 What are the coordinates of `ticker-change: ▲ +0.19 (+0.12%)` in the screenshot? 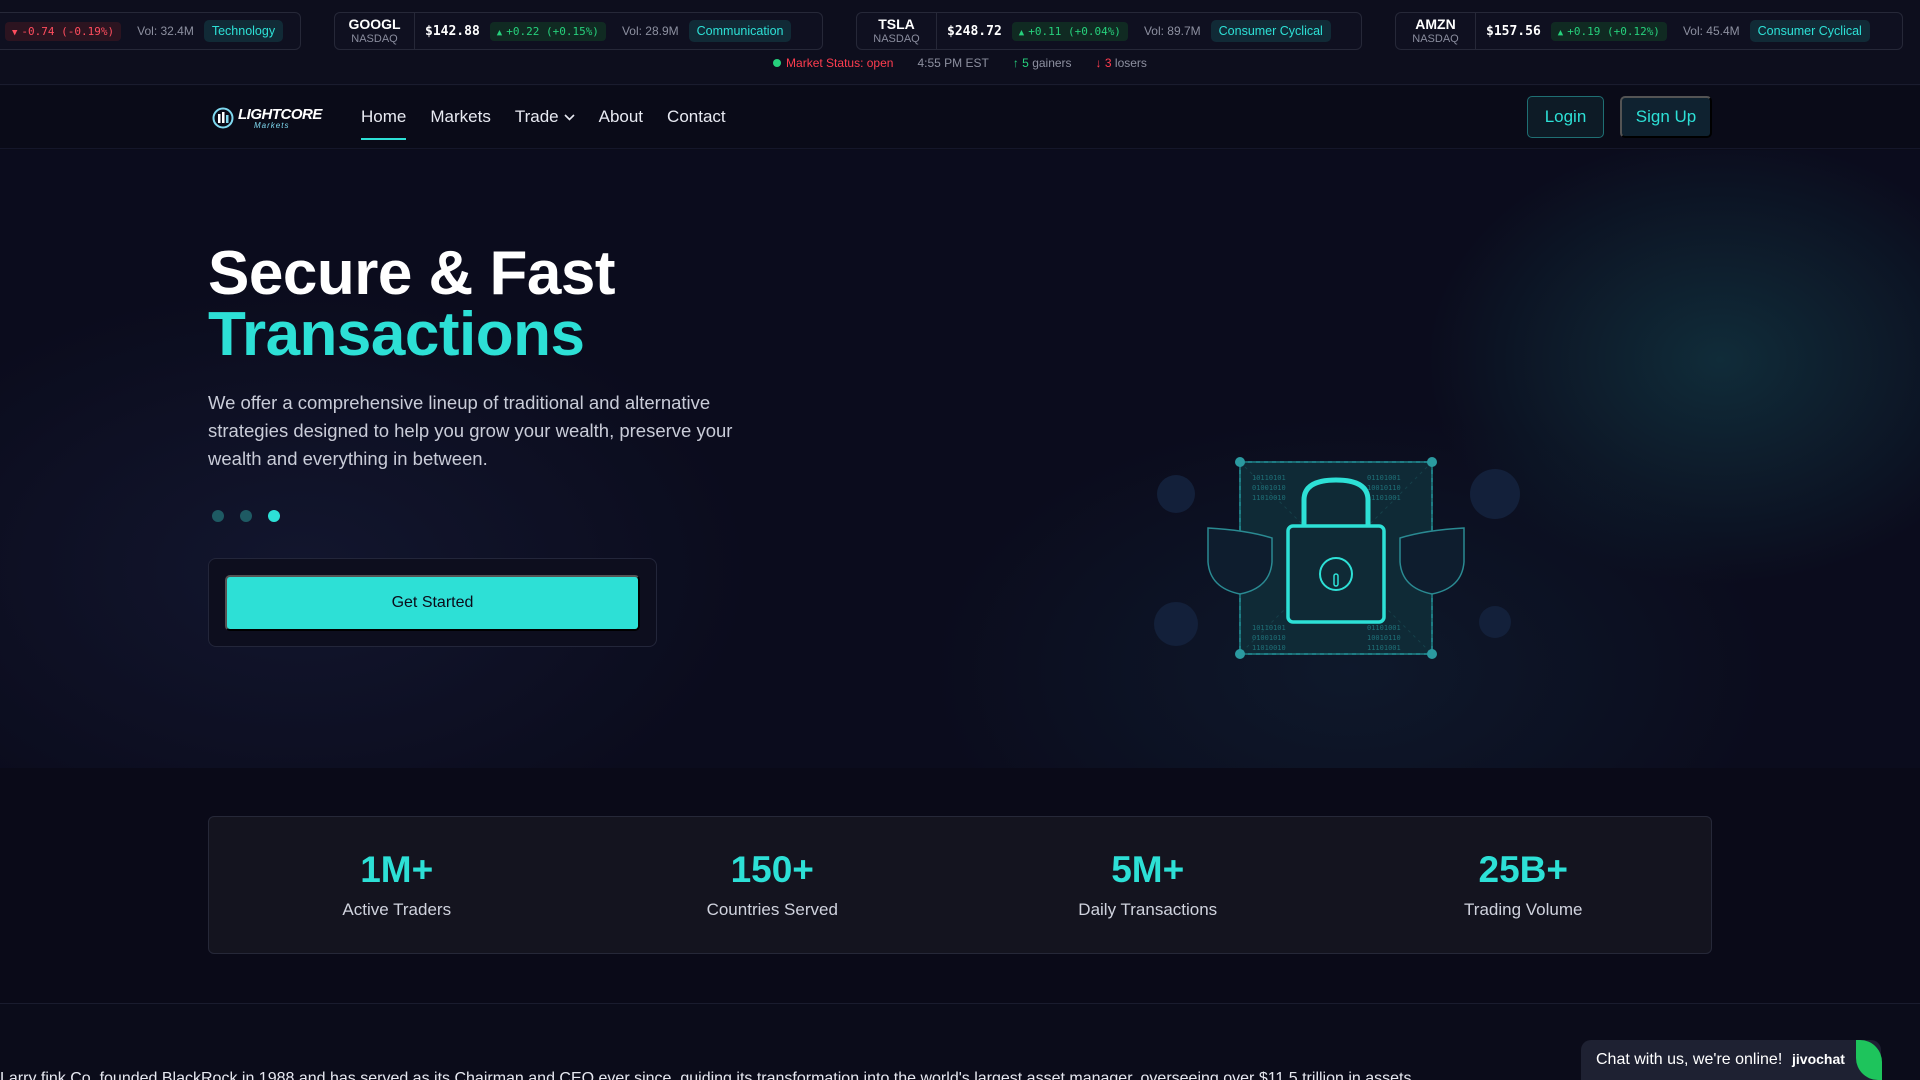 It's located at (1608, 31).